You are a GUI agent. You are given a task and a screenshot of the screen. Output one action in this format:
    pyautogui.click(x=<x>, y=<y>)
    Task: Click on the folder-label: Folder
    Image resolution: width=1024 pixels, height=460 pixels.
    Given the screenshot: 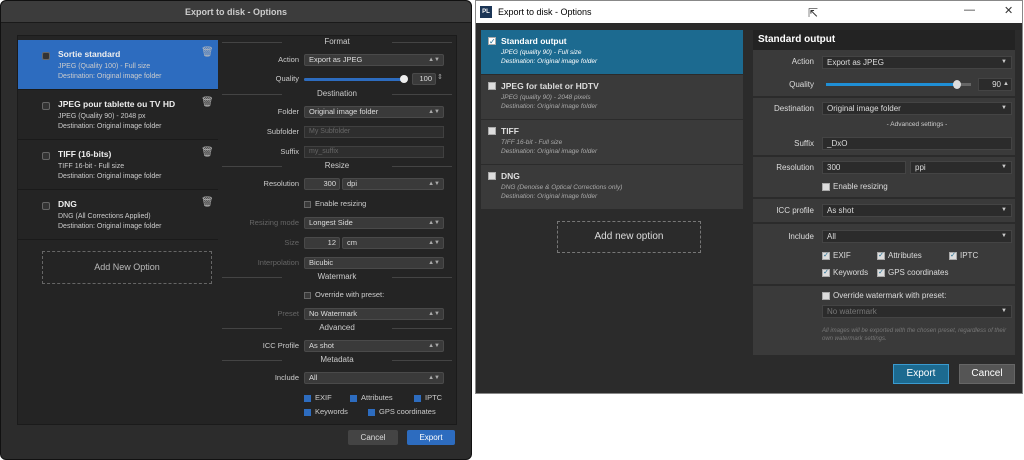 What is the action you would take?
    pyautogui.click(x=288, y=111)
    